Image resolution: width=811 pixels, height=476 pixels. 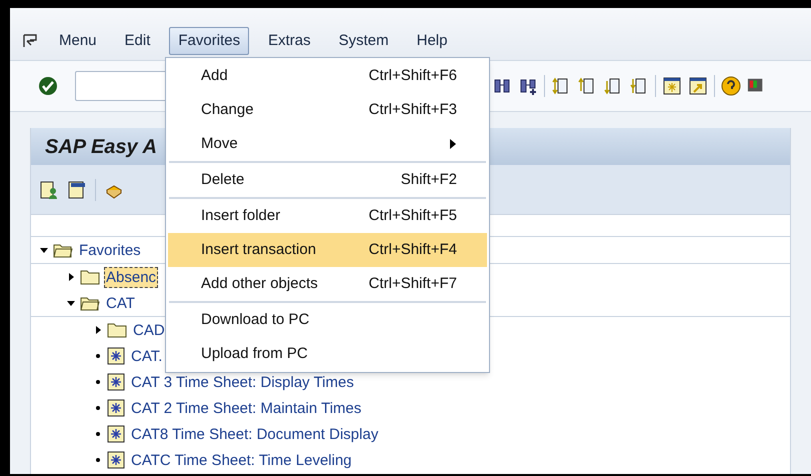 I want to click on sap-menu-icon, so click(x=77, y=190).